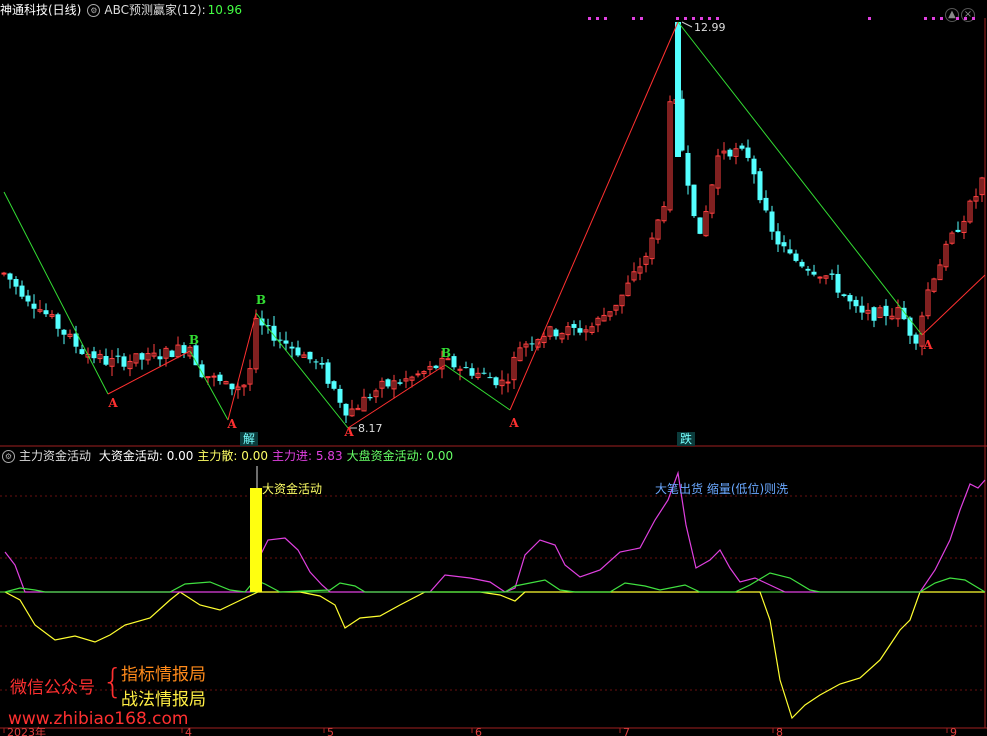  I want to click on high-price-label: 12.99, so click(710, 27).